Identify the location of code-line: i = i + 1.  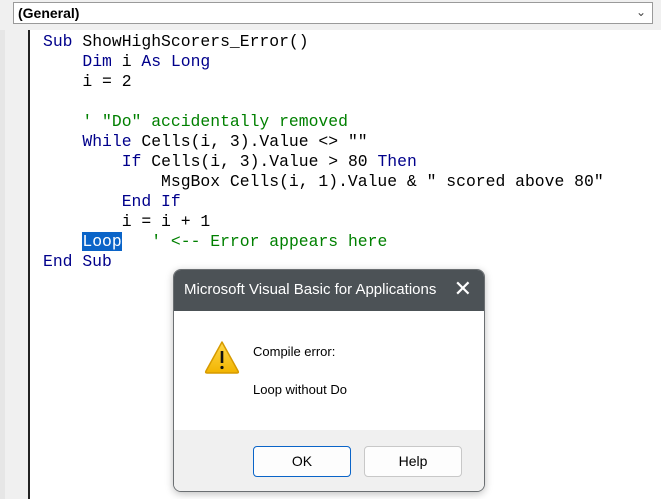
(323, 222).